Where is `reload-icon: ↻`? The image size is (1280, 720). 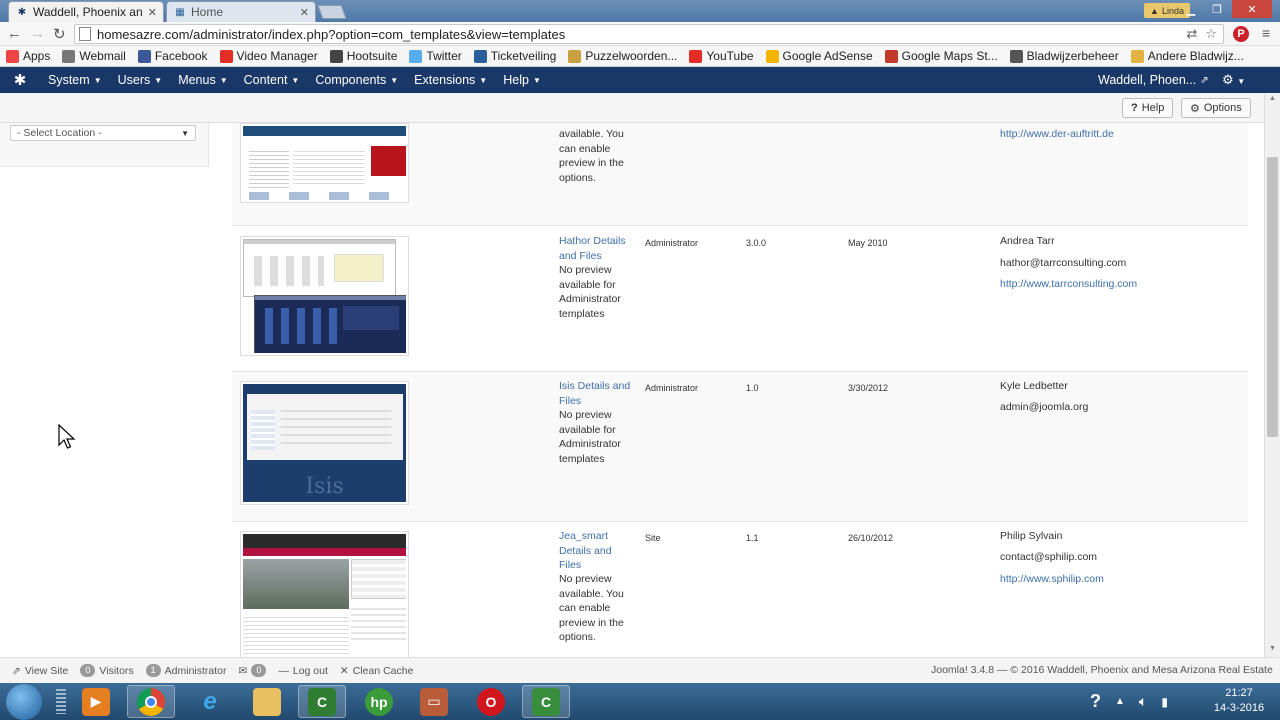 reload-icon: ↻ is located at coordinates (59, 34).